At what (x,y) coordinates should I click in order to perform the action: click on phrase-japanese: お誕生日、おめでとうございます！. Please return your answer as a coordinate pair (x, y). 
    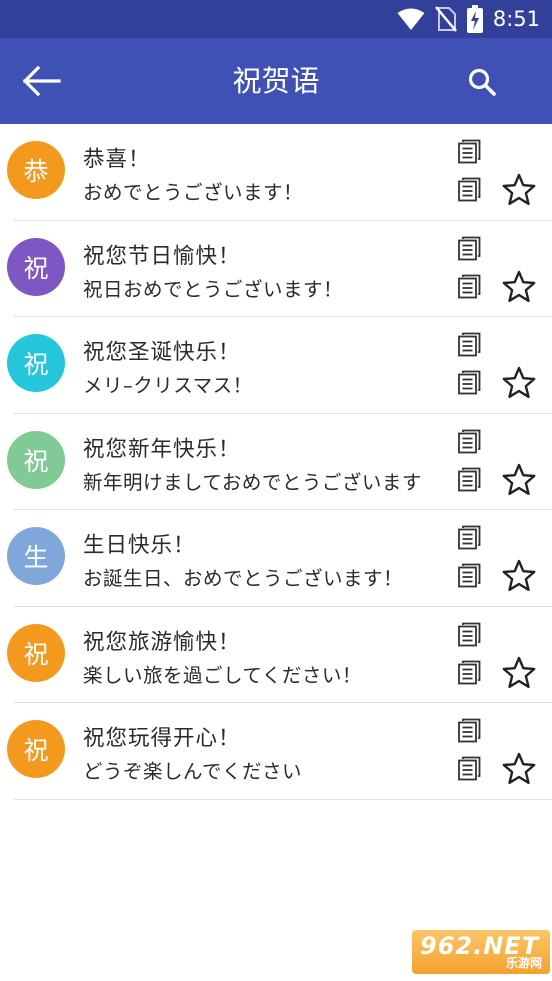
    Looking at the image, I should click on (243, 578).